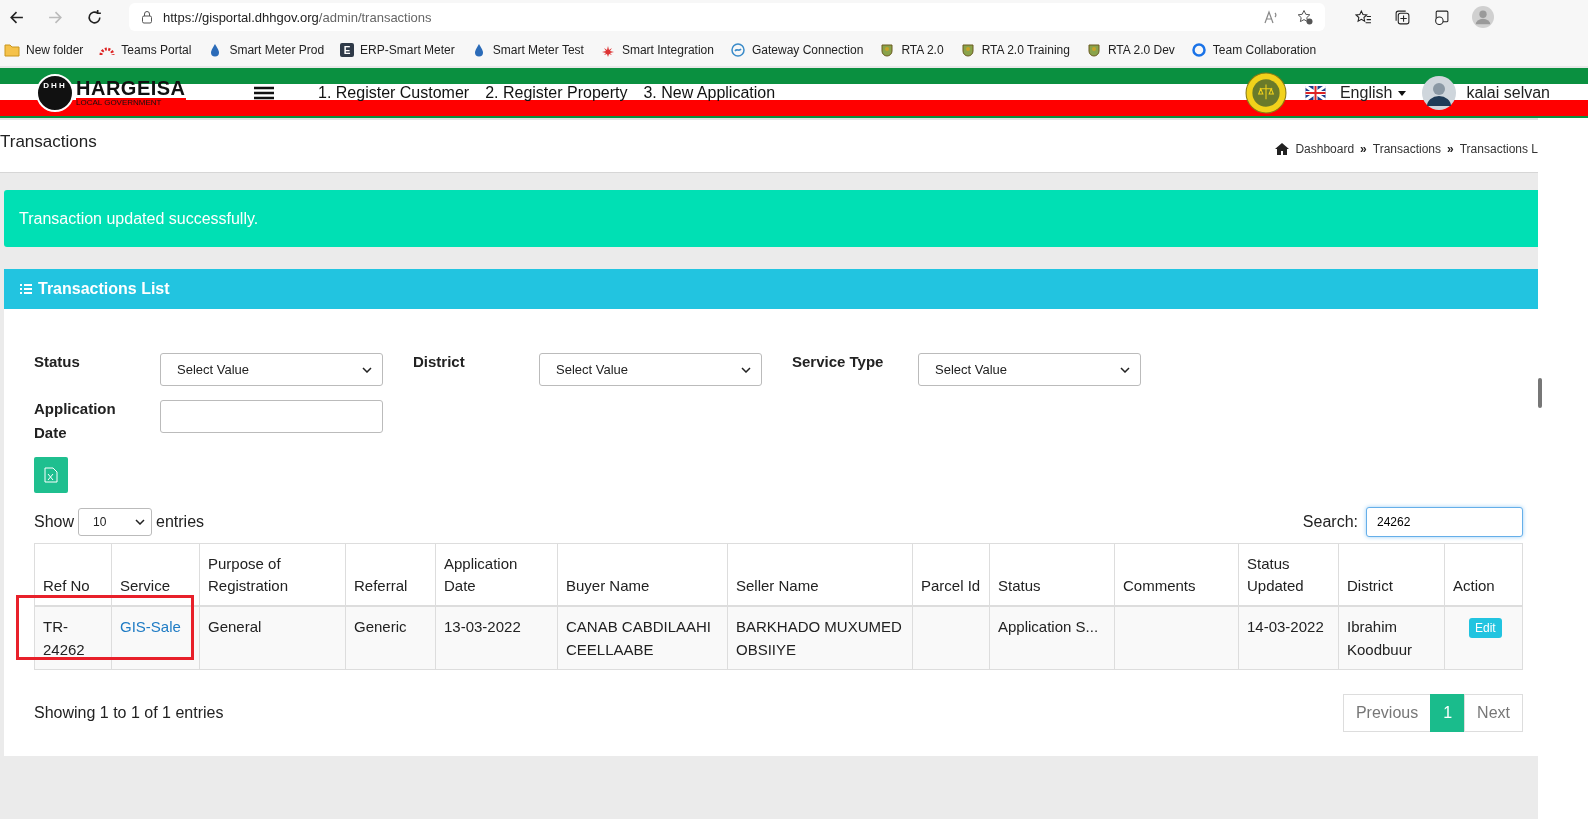 The width and height of the screenshot is (1588, 819). Describe the element at coordinates (1402, 17) in the screenshot. I see `collections-icon` at that location.